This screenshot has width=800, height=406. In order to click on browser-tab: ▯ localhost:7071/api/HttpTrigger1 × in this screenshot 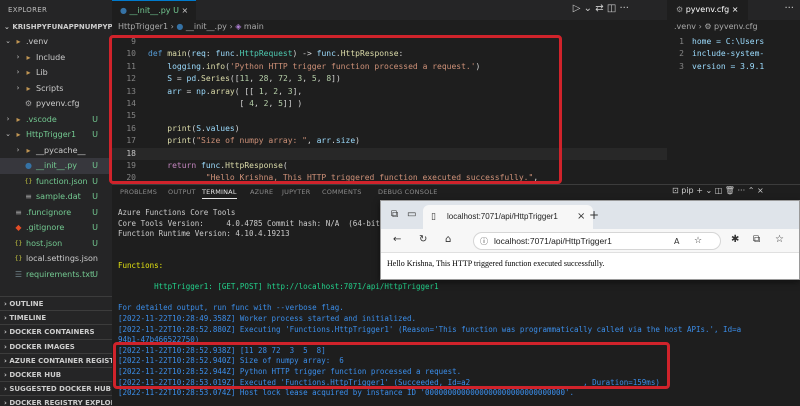, I will do `click(508, 217)`.